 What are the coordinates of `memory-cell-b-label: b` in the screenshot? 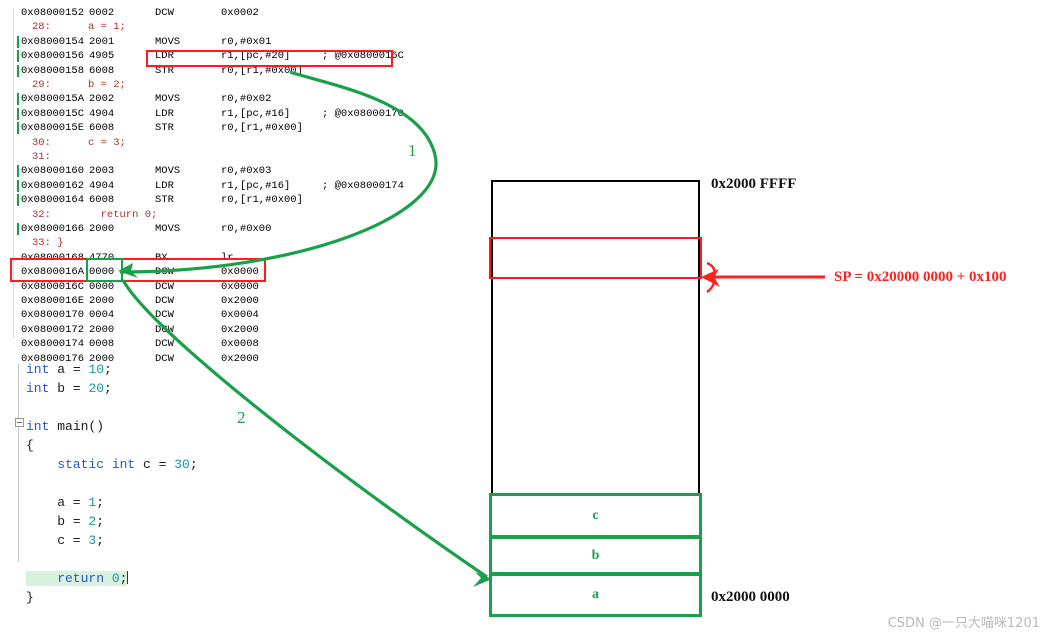 It's located at (595, 555).